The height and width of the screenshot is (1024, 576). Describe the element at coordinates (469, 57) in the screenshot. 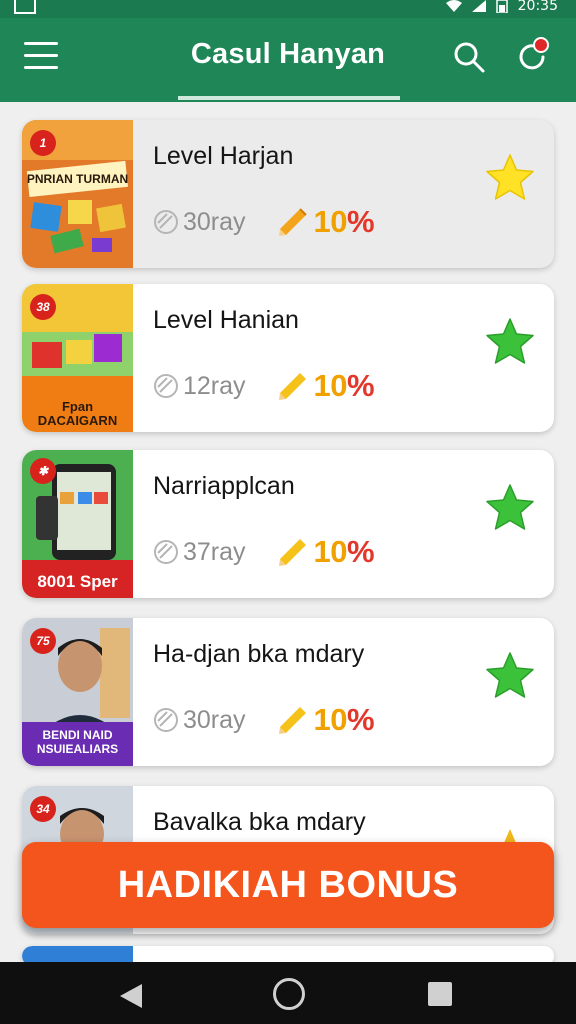

I see `search-icon` at that location.